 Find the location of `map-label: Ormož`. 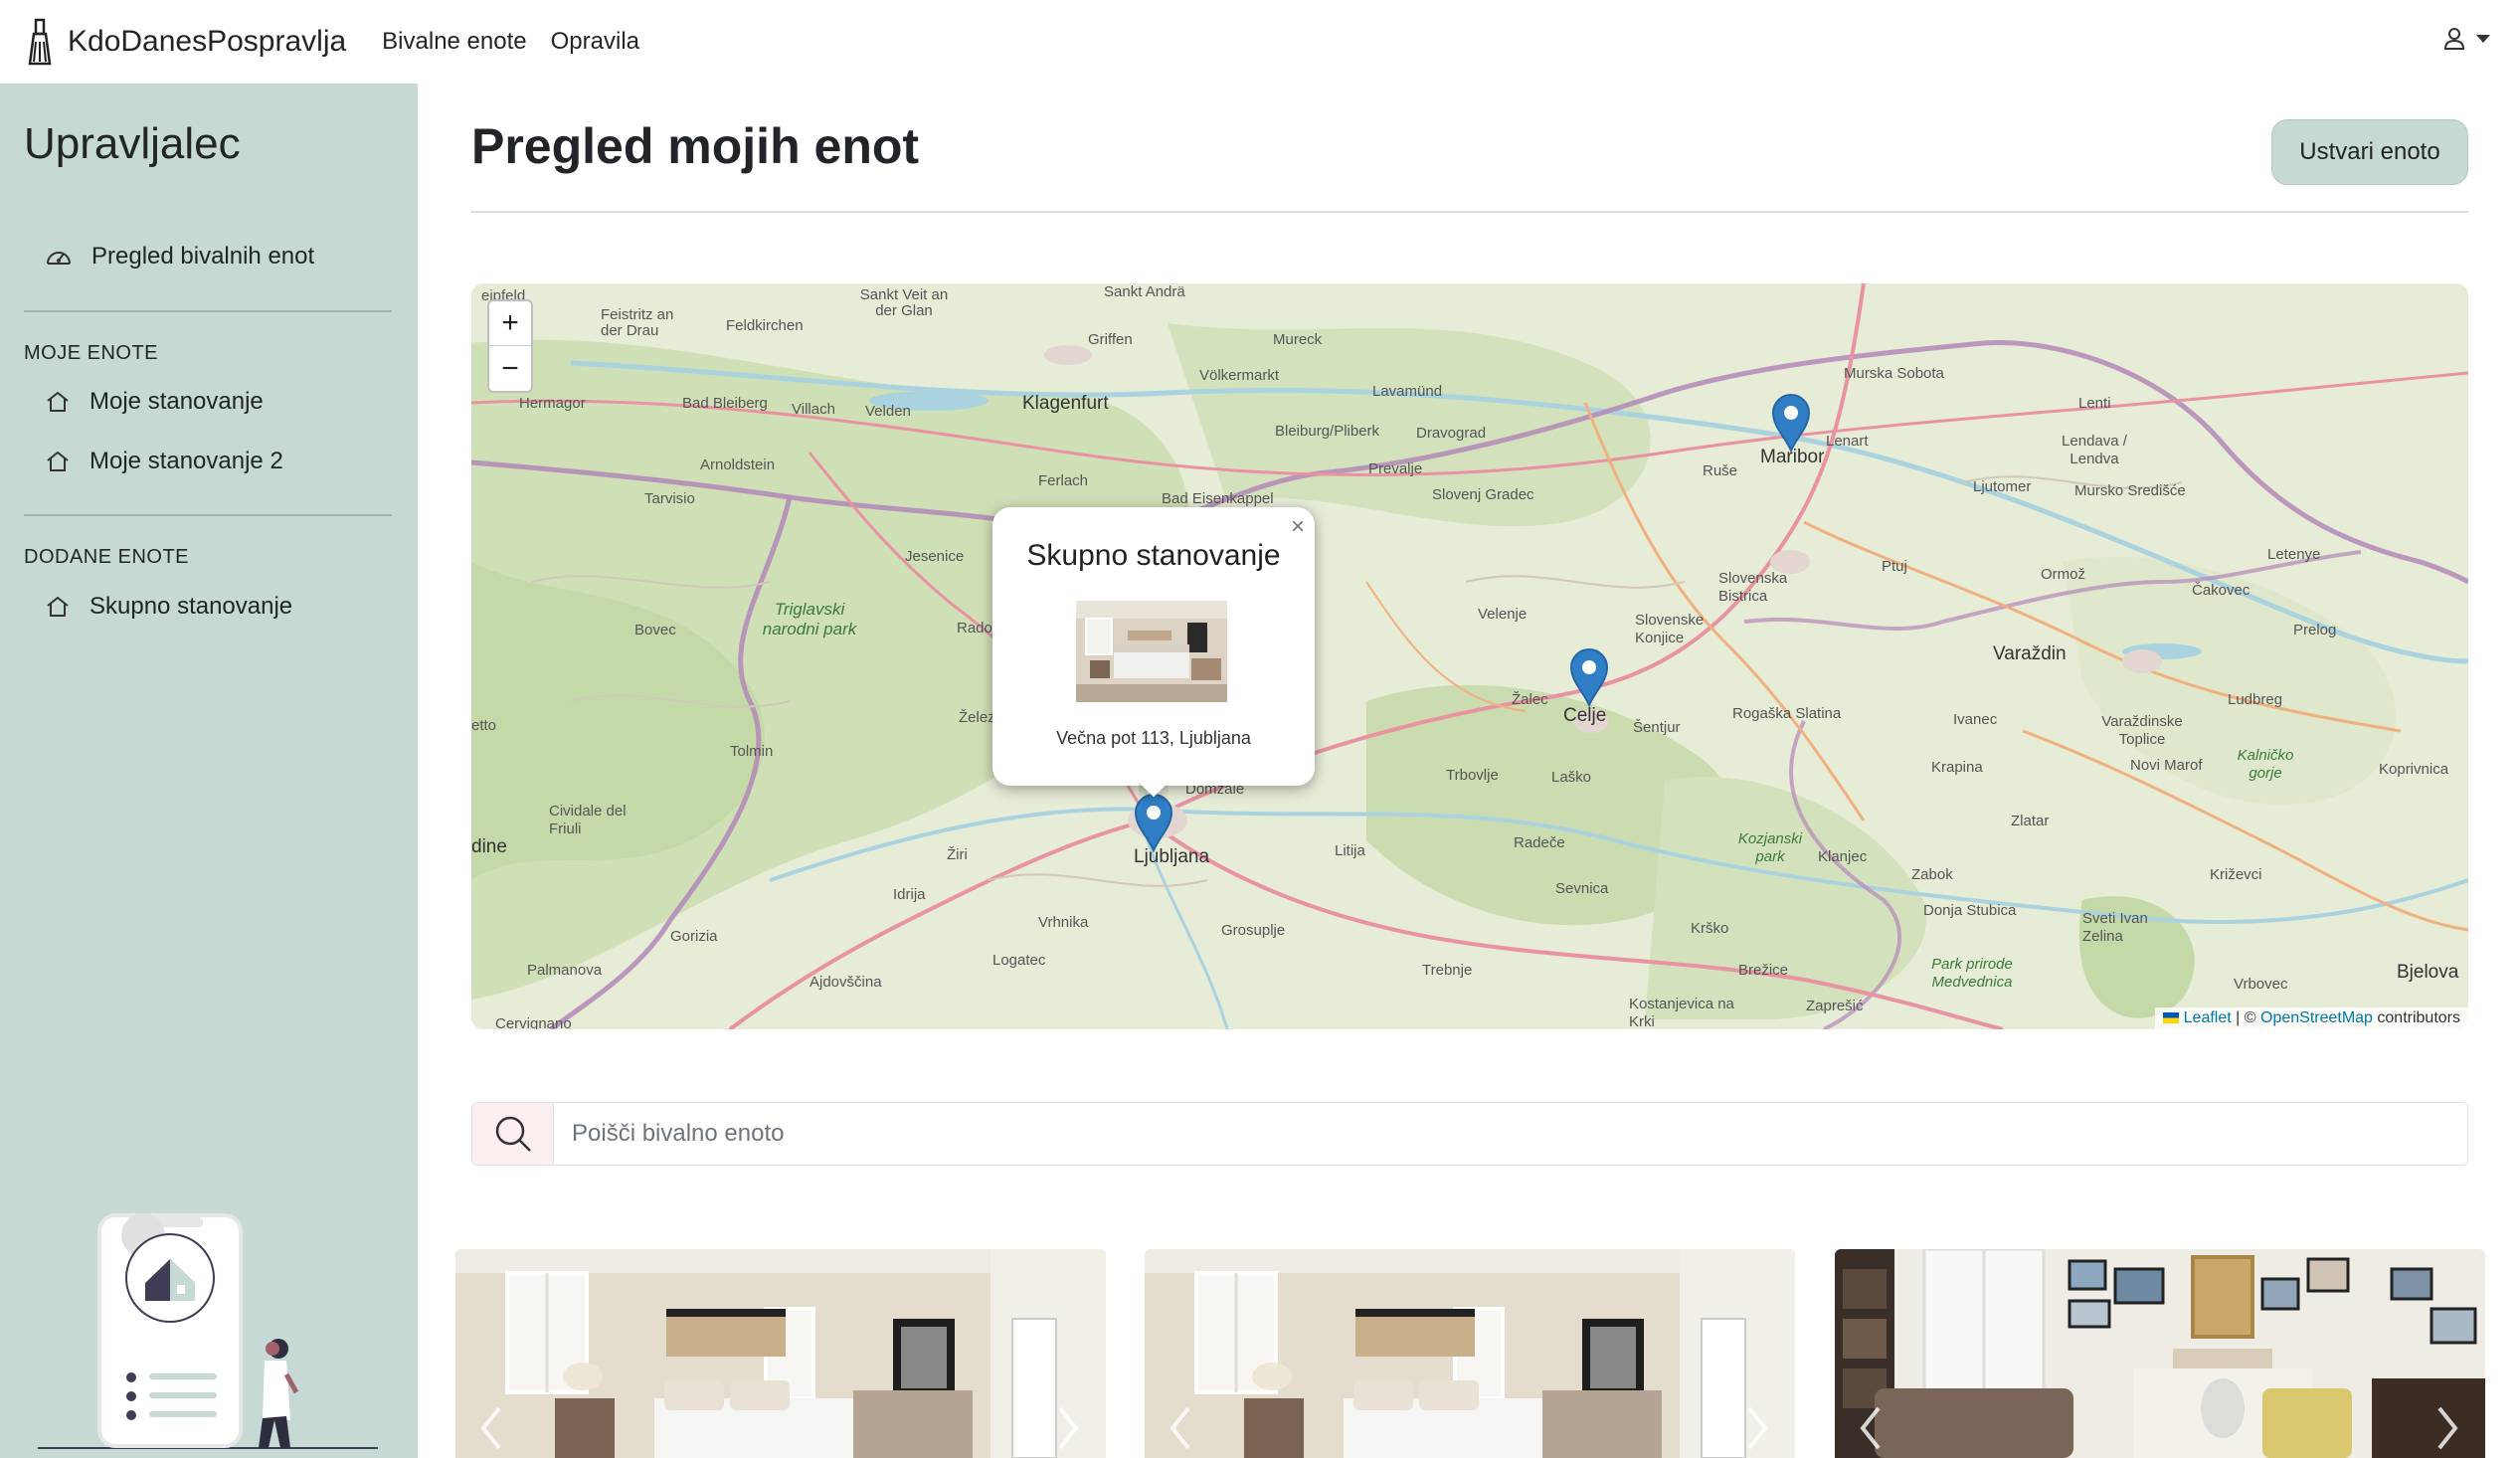

map-label: Ormož is located at coordinates (2063, 574).